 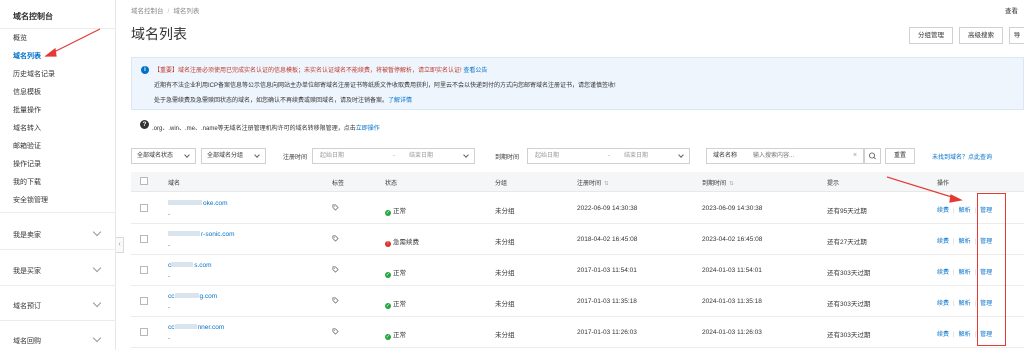 I want to click on sidebar-collapse-handle: ‹, so click(x=120, y=245).